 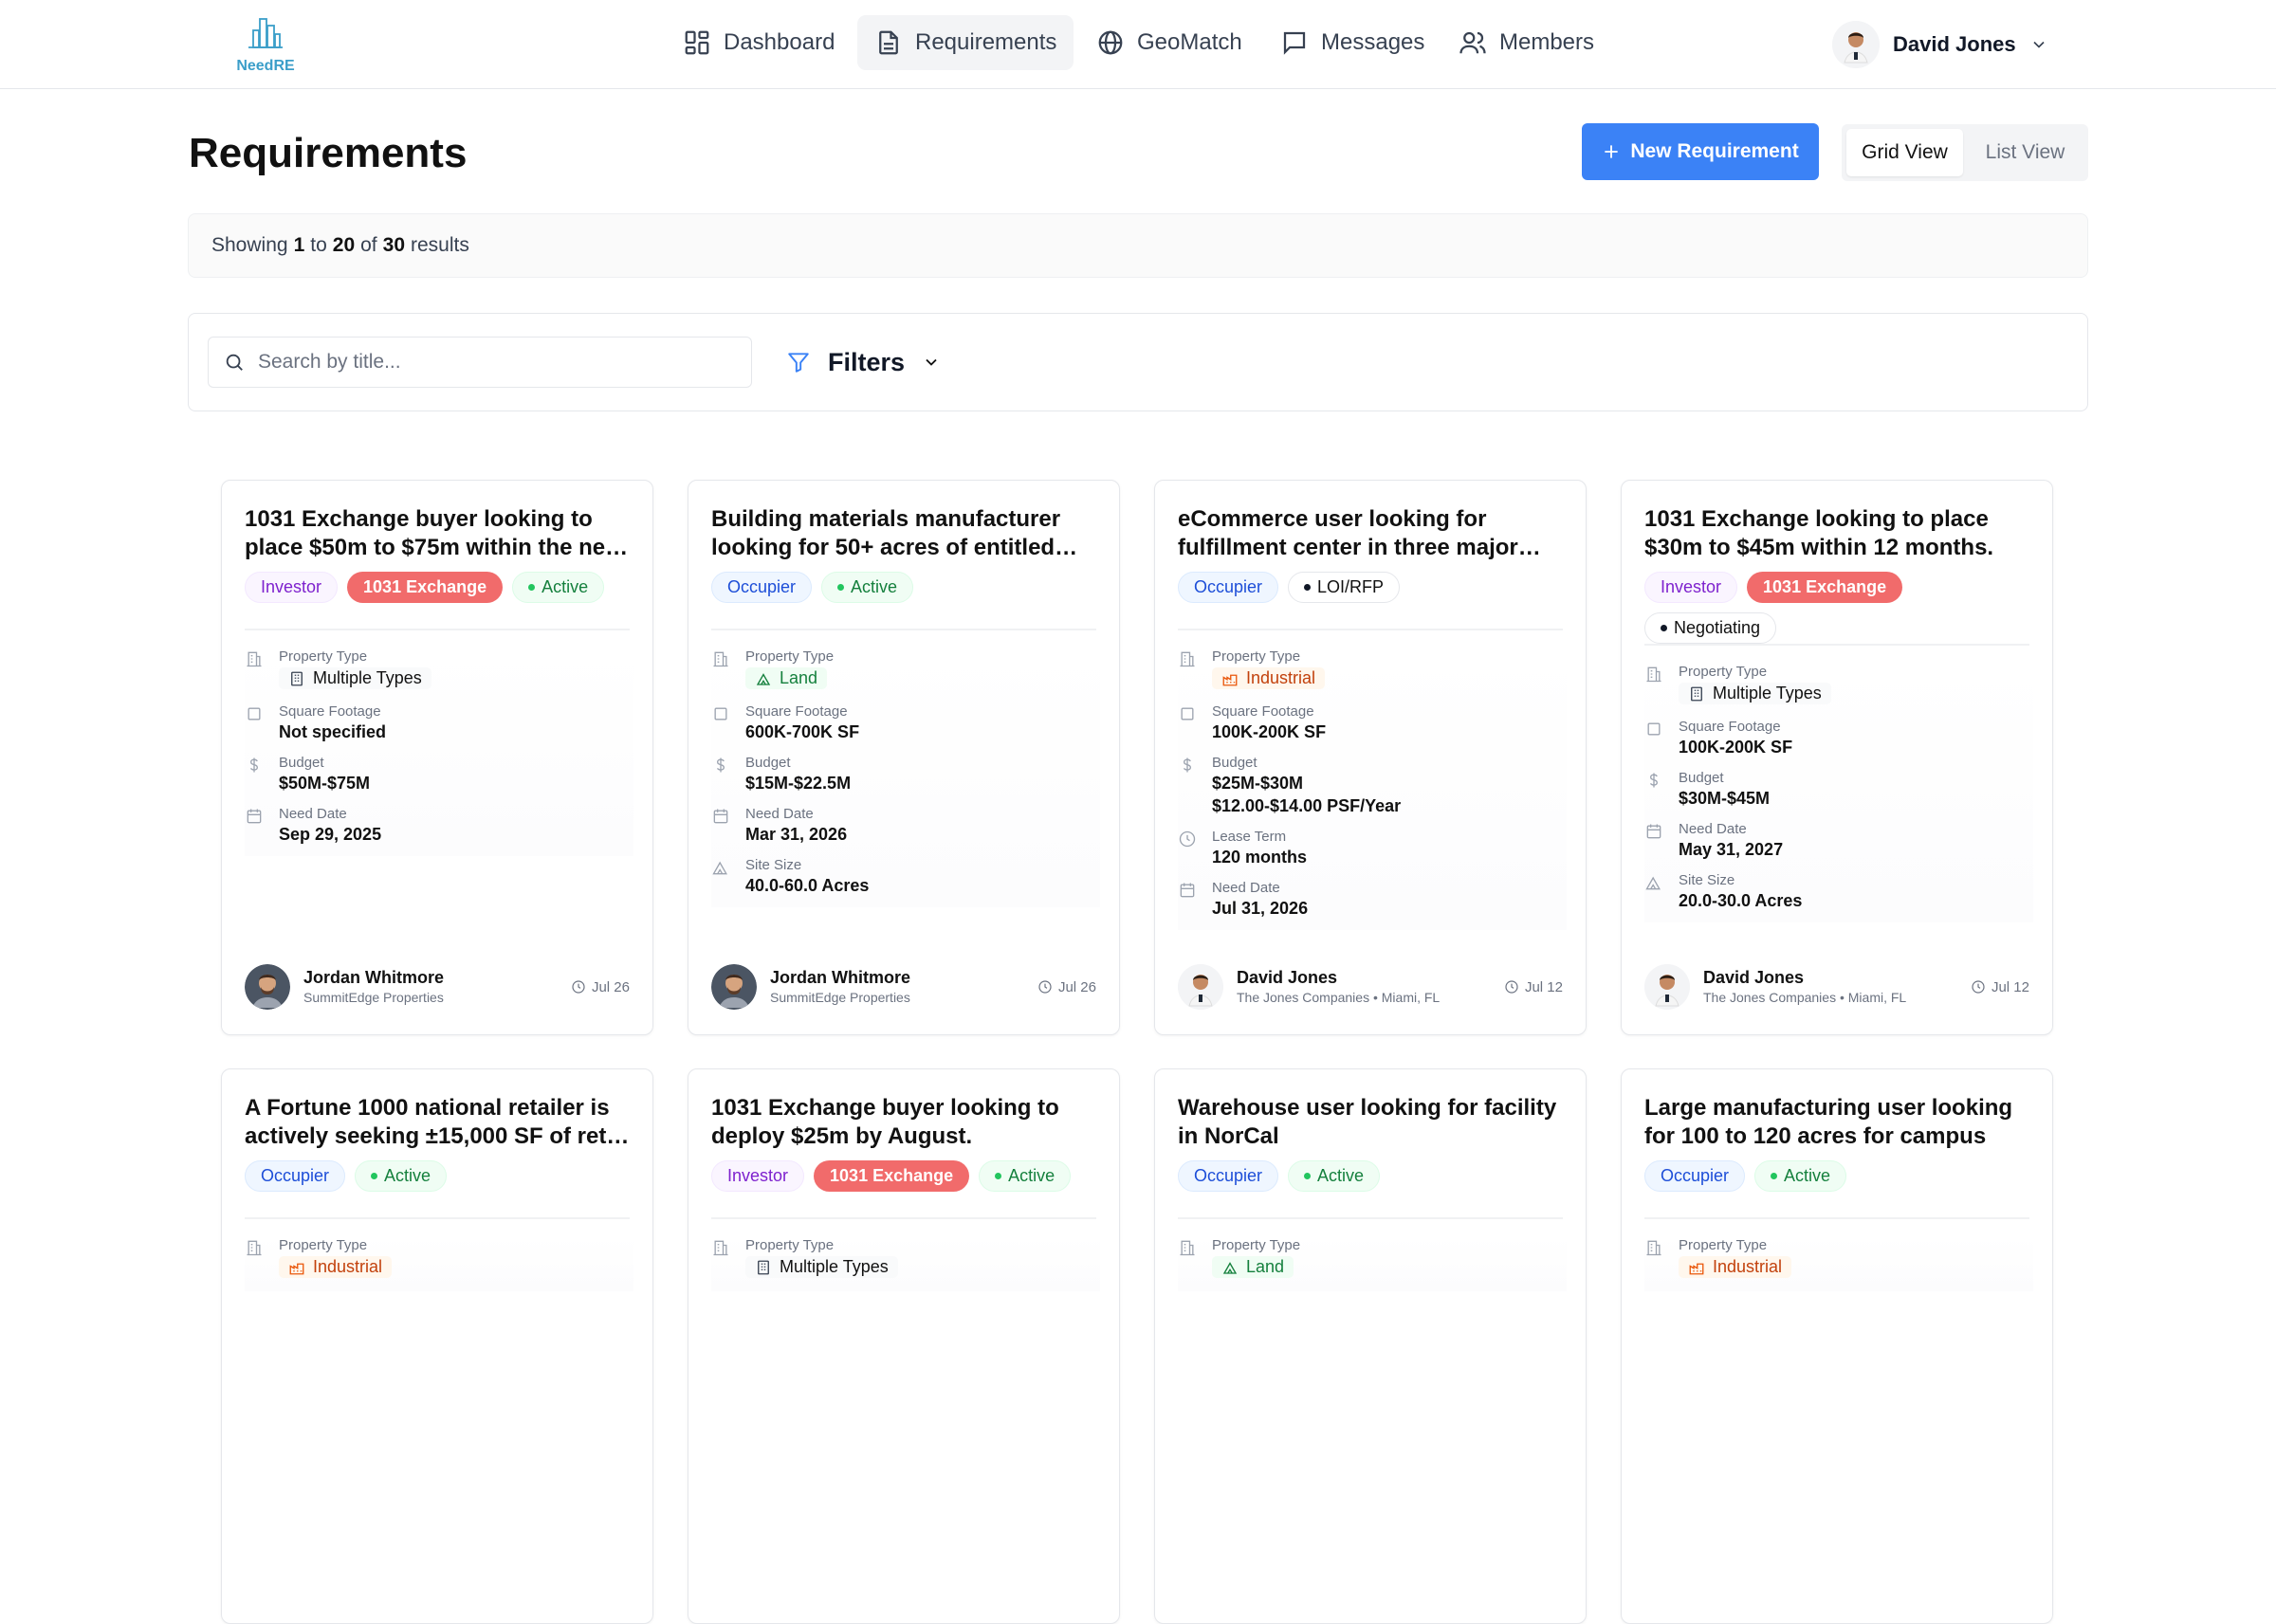 What do you see at coordinates (965, 42) in the screenshot?
I see `nav-requirements: Requirements` at bounding box center [965, 42].